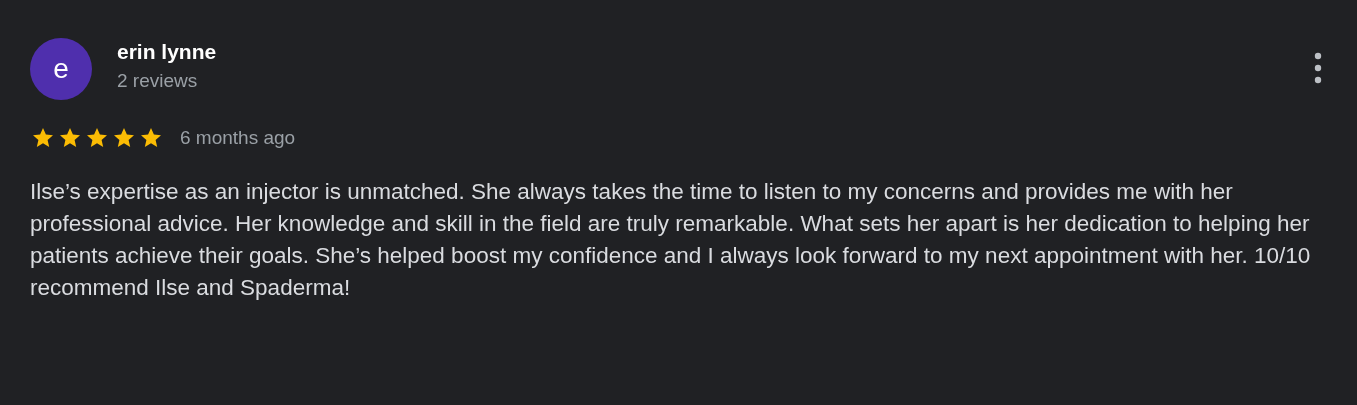 Image resolution: width=1357 pixels, height=405 pixels. Describe the element at coordinates (167, 52) in the screenshot. I see `reviewer-name: erin lynne` at that location.